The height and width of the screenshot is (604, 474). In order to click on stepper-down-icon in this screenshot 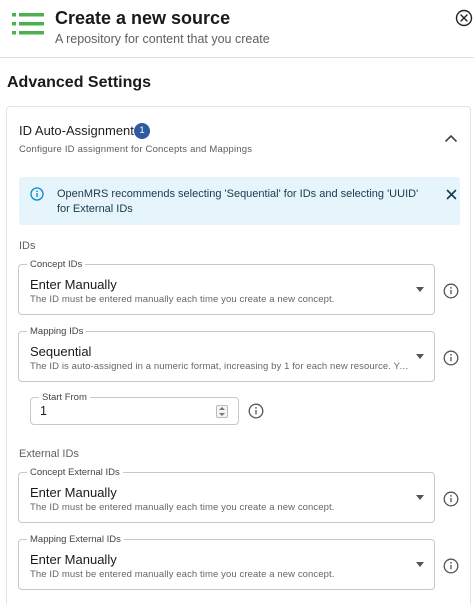, I will do `click(222, 414)`.